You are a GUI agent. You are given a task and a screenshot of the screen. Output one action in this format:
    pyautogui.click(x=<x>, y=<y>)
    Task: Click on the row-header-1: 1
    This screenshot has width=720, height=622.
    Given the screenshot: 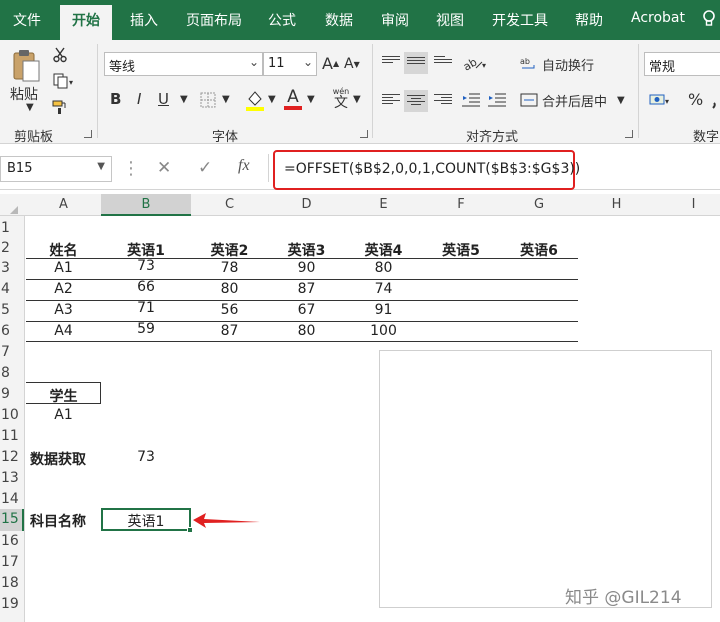 What is the action you would take?
    pyautogui.click(x=12, y=228)
    